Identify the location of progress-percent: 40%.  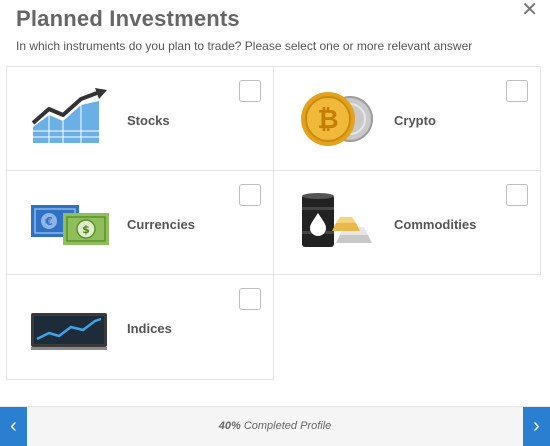
(229, 426).